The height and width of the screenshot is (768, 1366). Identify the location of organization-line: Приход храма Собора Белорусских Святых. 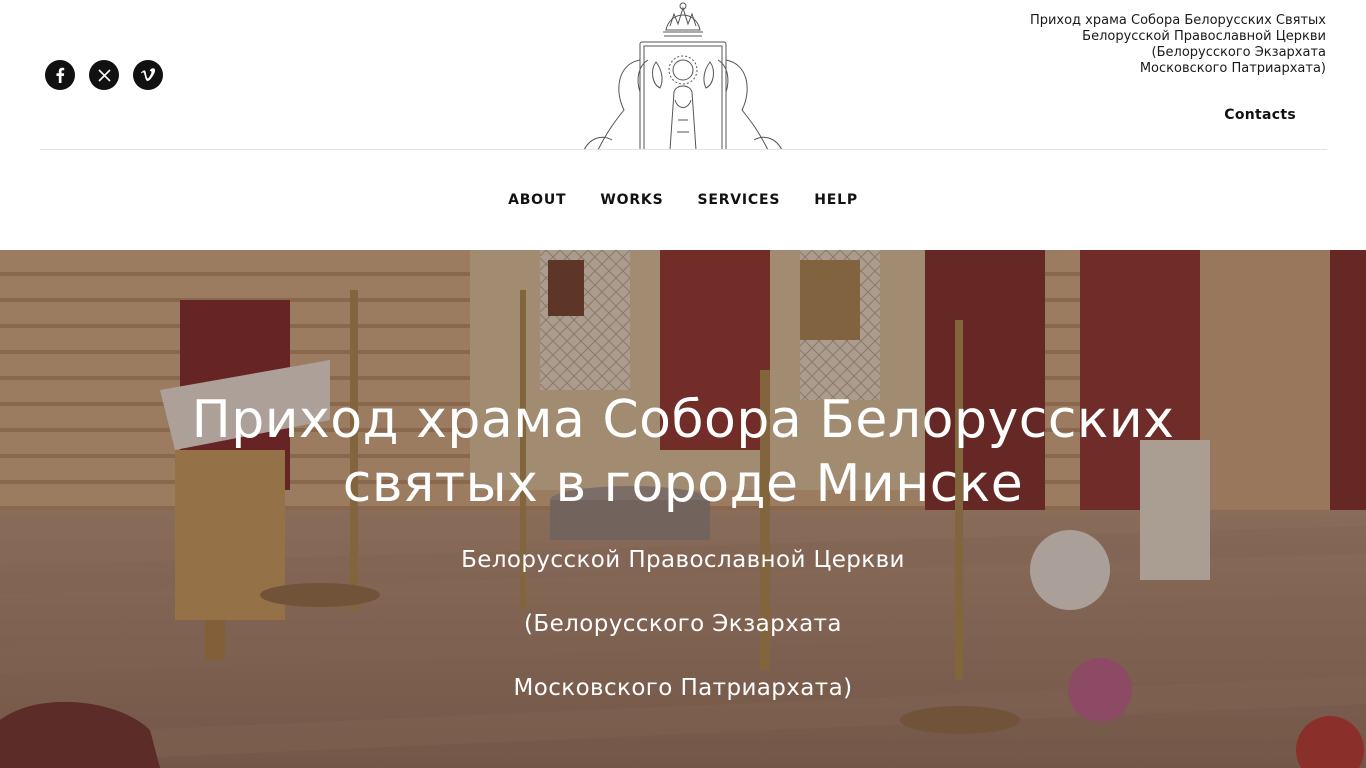
(1177, 20).